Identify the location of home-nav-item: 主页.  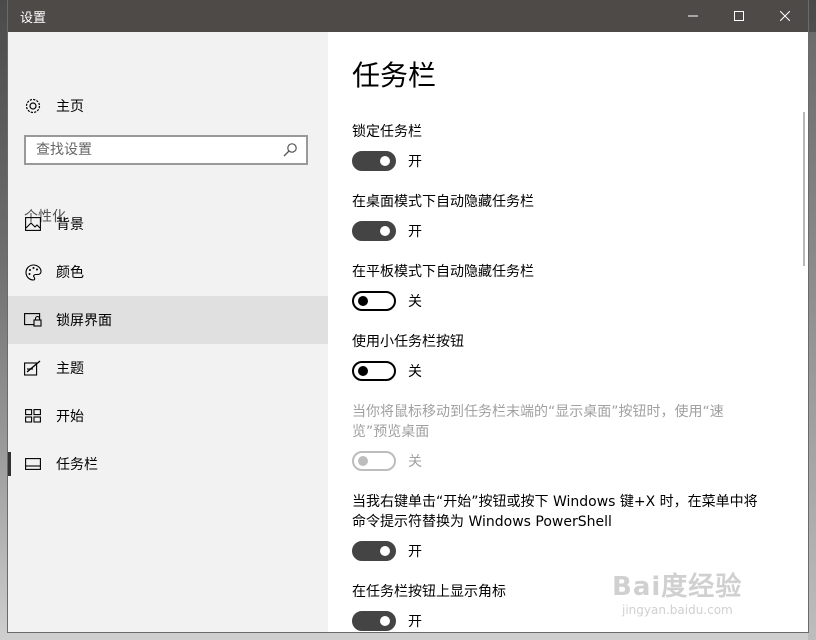
(54, 106).